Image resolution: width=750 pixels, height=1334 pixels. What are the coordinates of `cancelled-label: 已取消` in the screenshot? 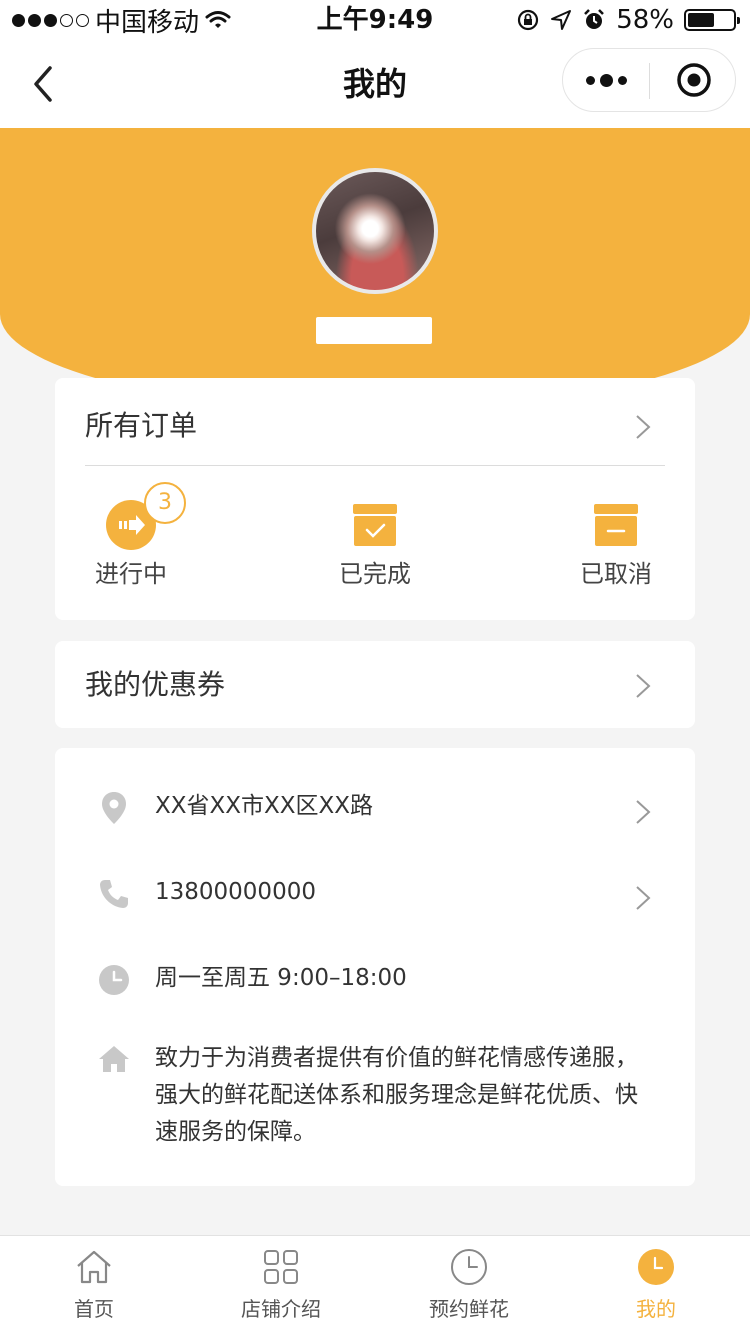 It's located at (616, 574).